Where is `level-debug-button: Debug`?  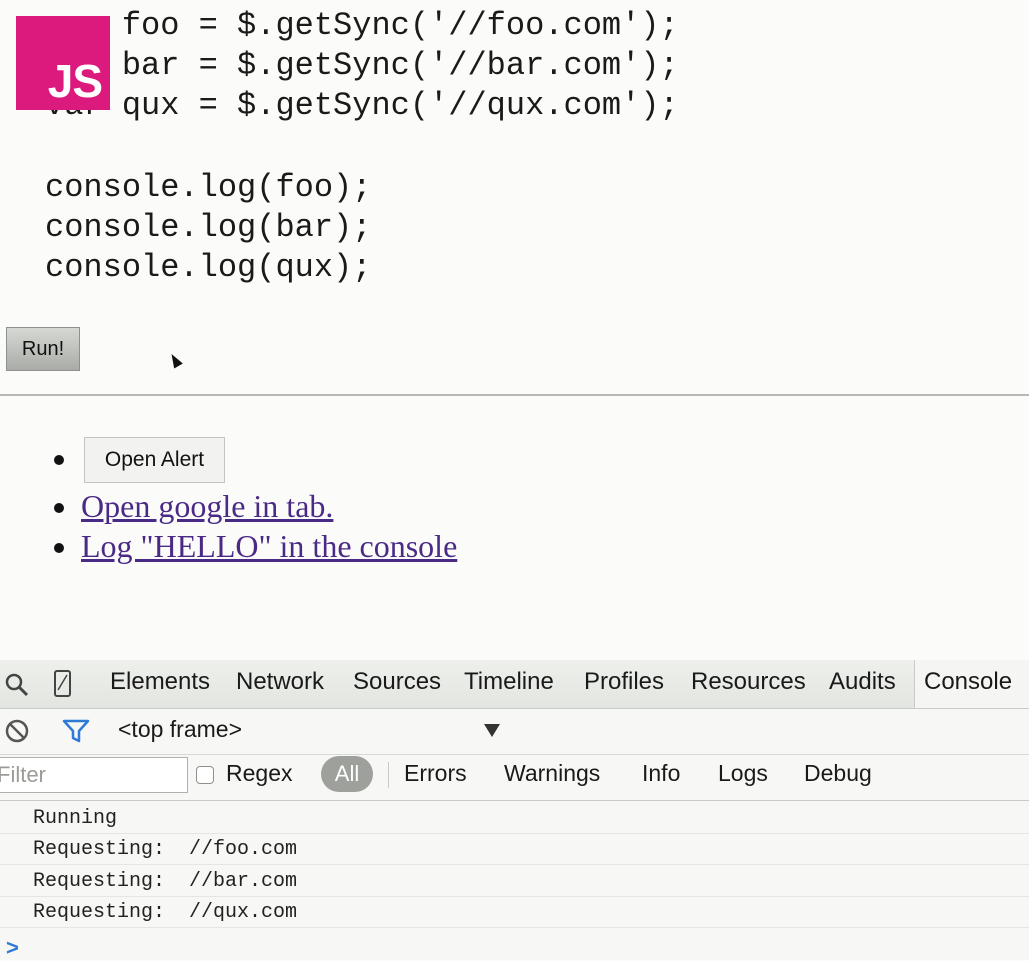
level-debug-button: Debug is located at coordinates (838, 773).